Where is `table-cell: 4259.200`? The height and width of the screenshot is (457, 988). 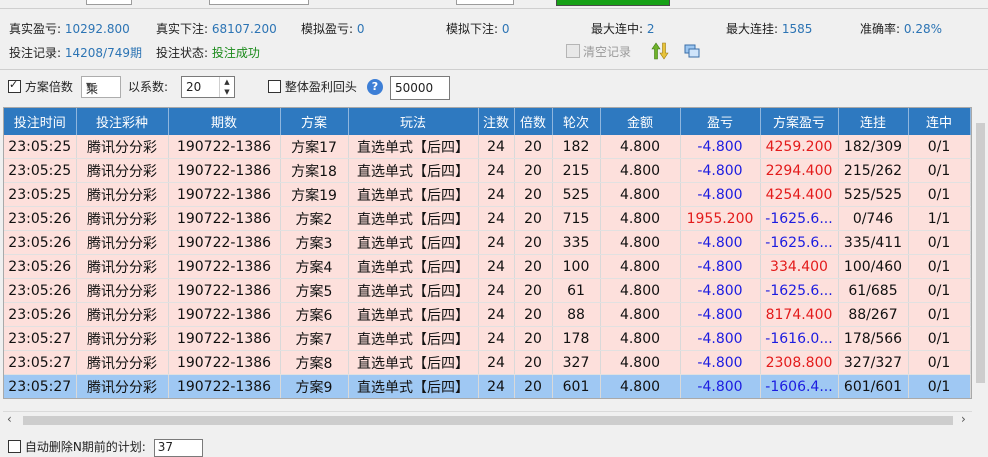
table-cell: 4259.200 is located at coordinates (799, 147).